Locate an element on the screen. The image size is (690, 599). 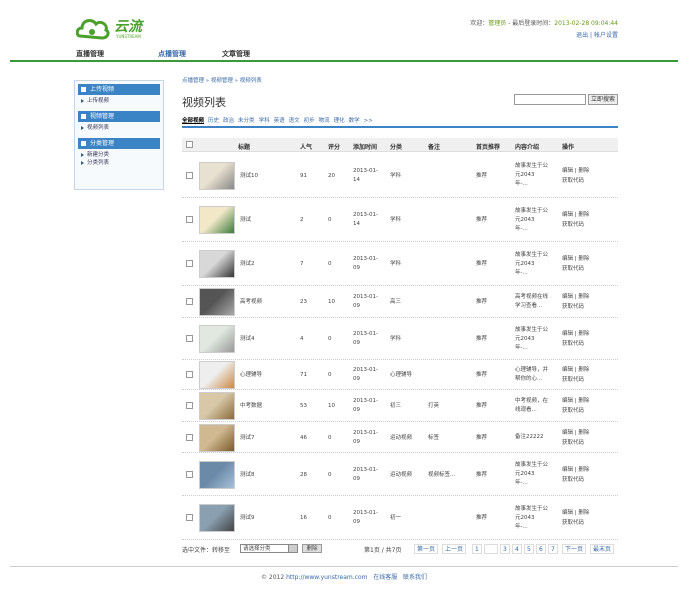
page-7: 7 is located at coordinates (553, 549).